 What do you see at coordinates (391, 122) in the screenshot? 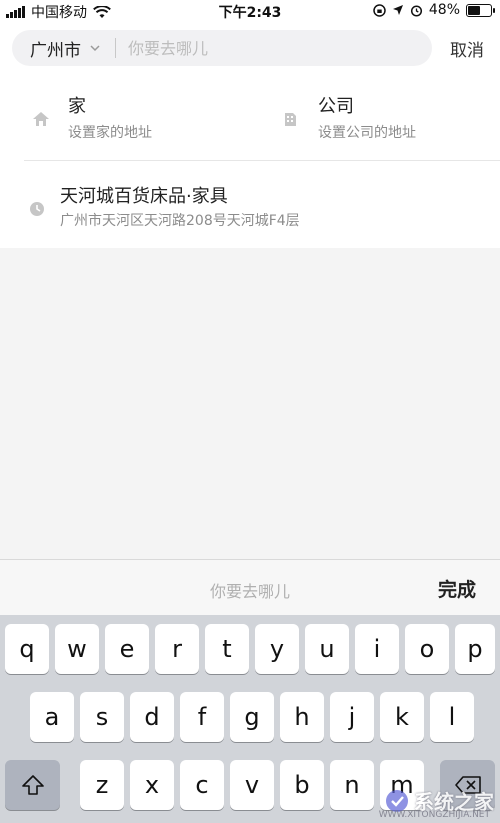
I see `company-shortcut: 公司 设置公司的地址` at bounding box center [391, 122].